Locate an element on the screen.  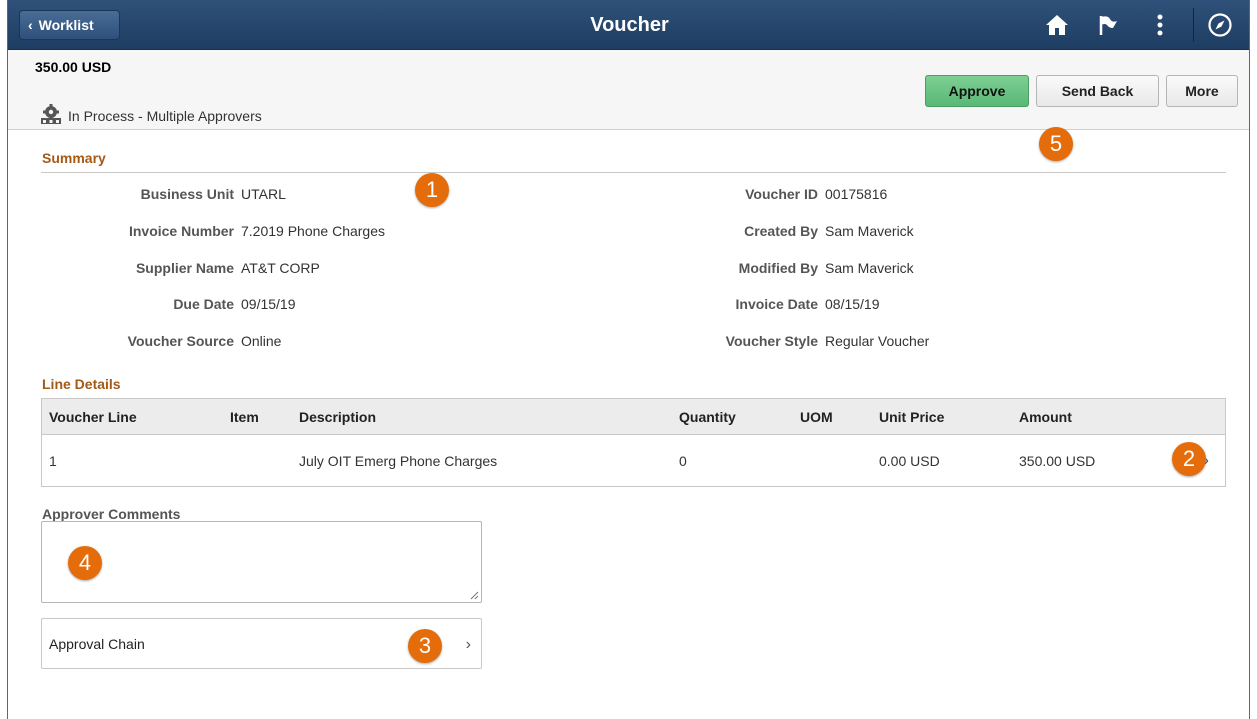
field-label: Modified By is located at coordinates (778, 268).